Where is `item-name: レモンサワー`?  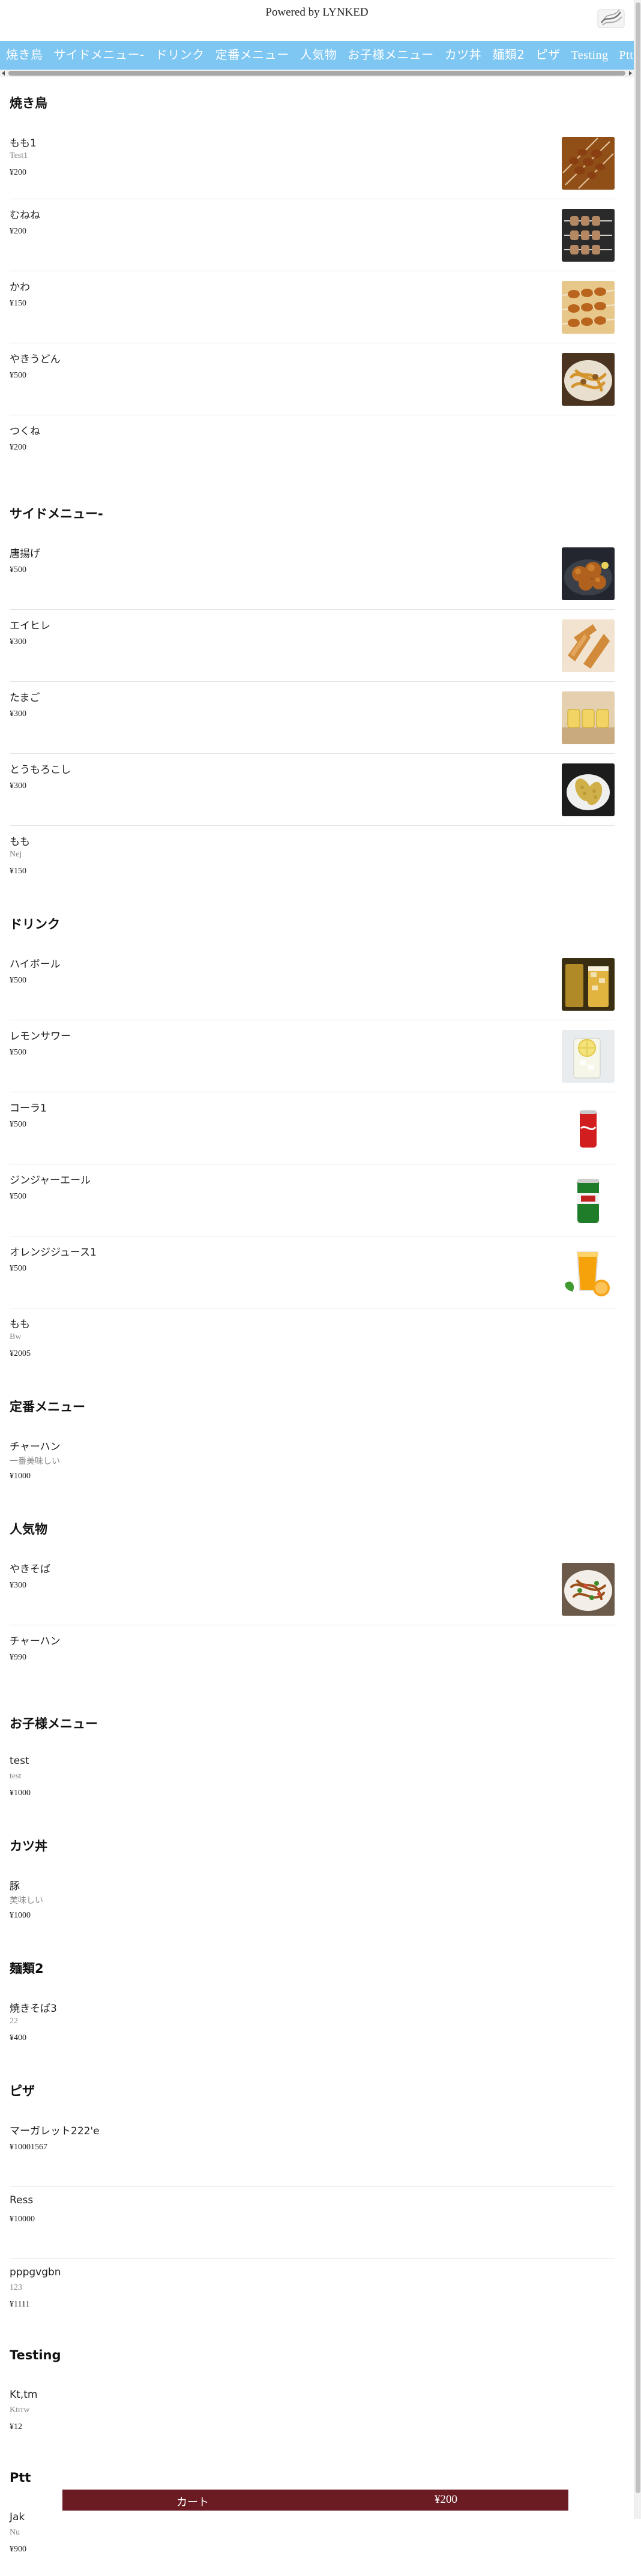 item-name: レモンサワー is located at coordinates (40, 1037).